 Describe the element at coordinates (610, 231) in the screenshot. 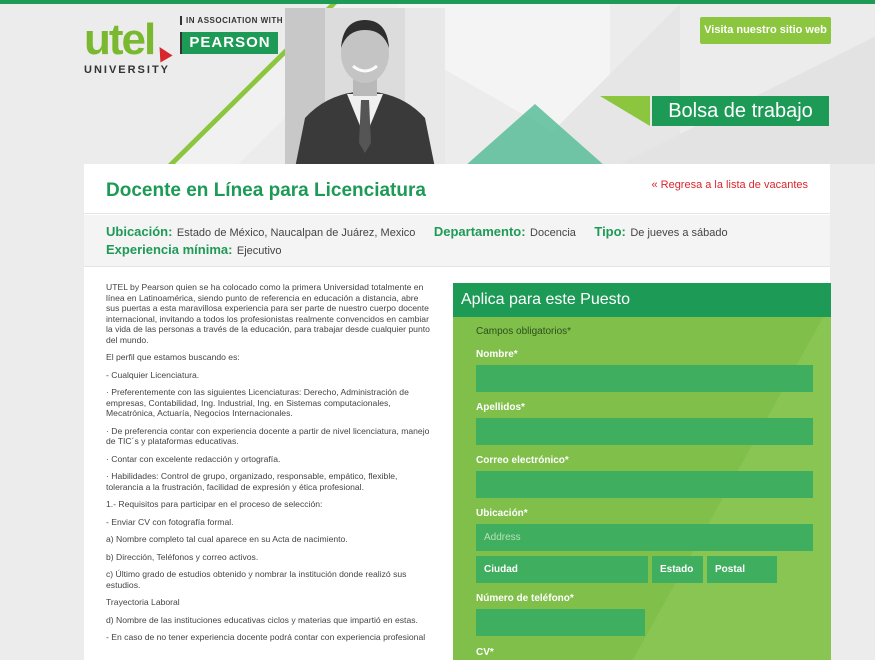

I see `type-label: Tipo:` at that location.